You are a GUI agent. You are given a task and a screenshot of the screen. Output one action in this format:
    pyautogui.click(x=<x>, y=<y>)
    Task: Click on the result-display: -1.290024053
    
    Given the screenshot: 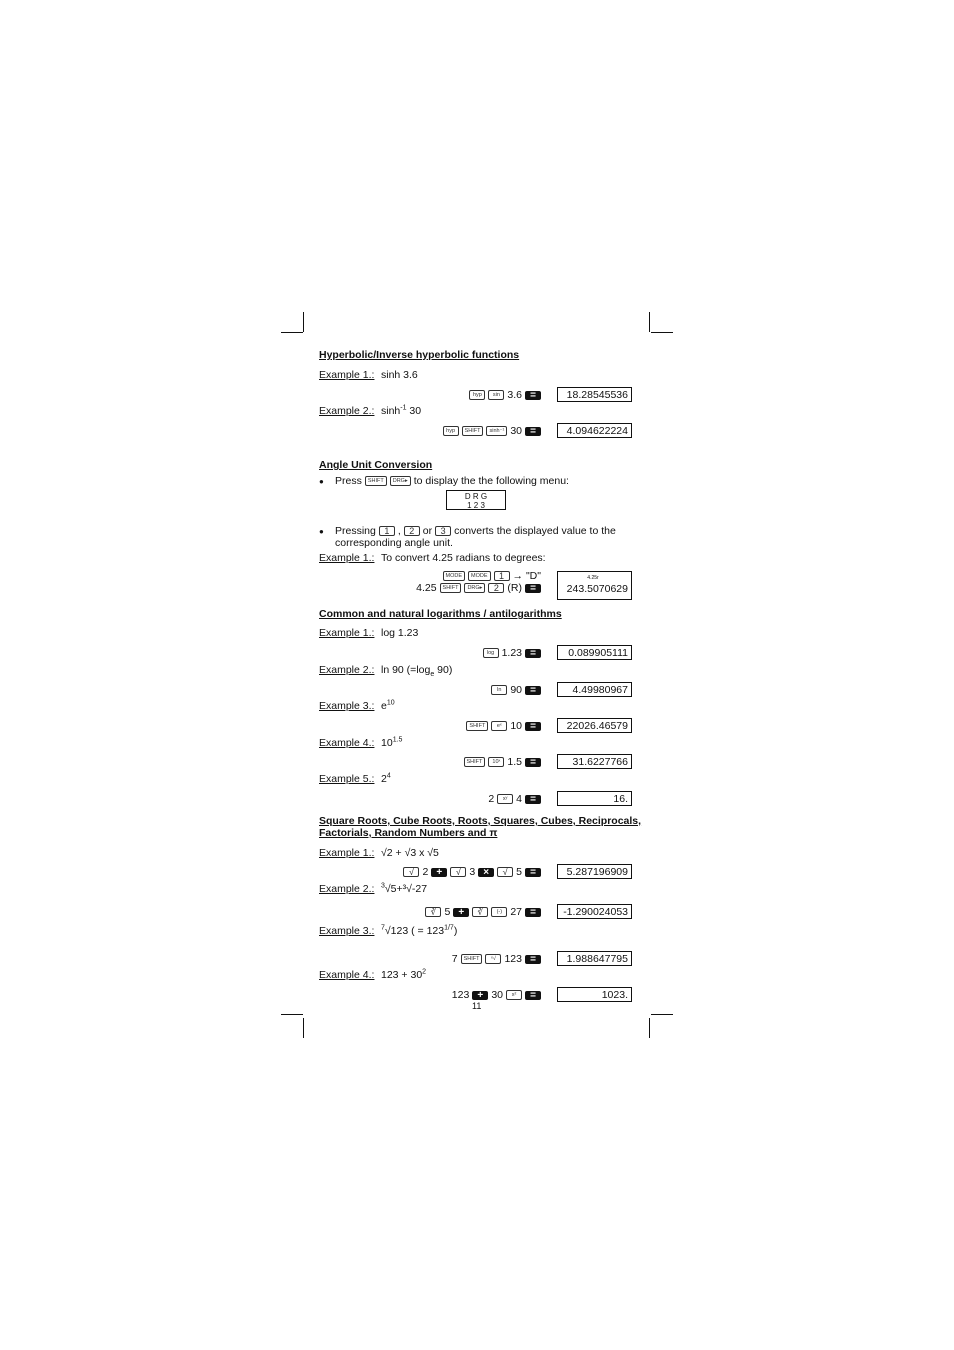 What is the action you would take?
    pyautogui.click(x=594, y=911)
    